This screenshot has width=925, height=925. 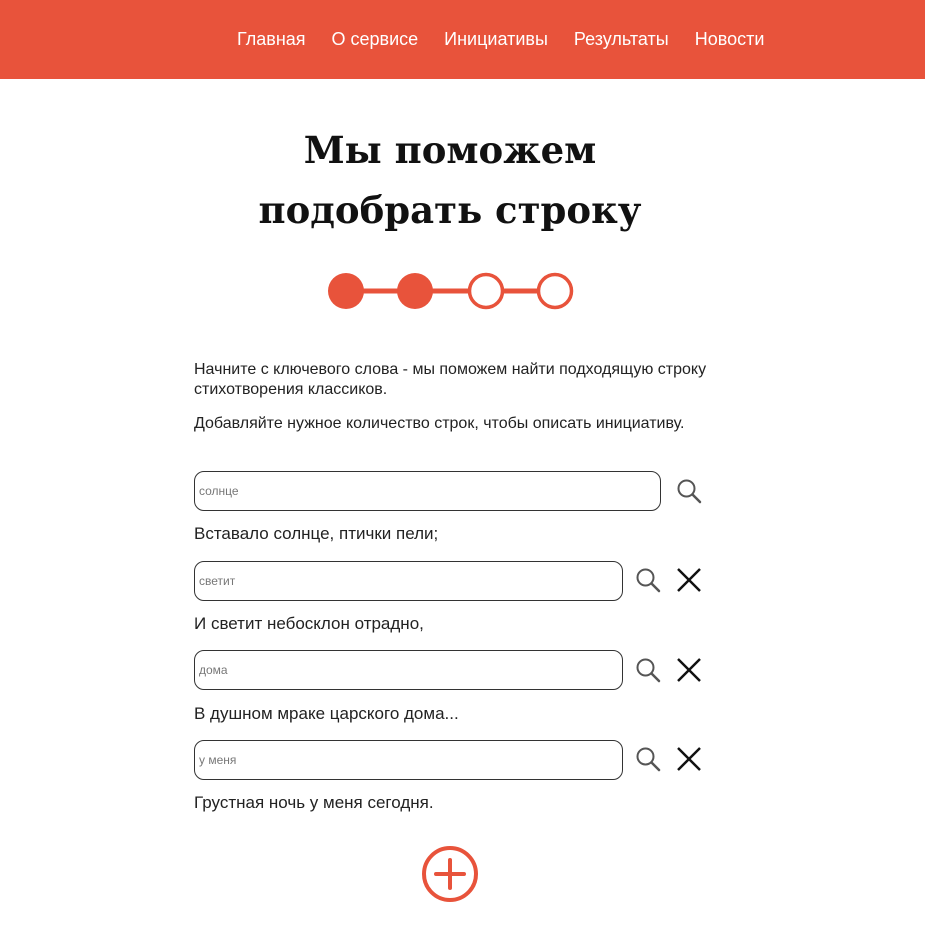 I want to click on nav-link-about: О сервисе, so click(x=375, y=39).